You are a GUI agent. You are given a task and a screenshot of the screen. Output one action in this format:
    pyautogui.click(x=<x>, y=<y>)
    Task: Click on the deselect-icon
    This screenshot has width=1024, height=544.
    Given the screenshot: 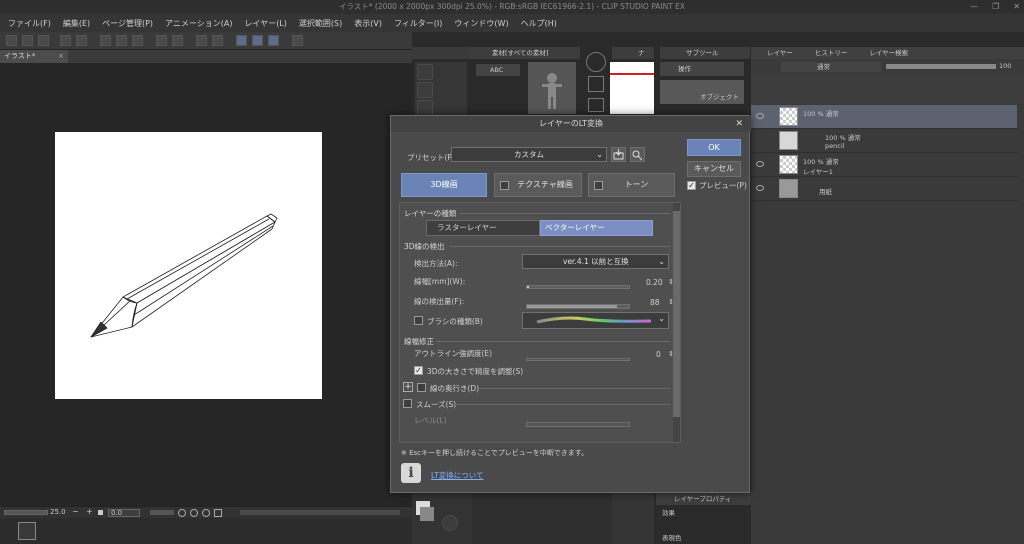 What is the action you would take?
    pyautogui.click(x=161, y=40)
    